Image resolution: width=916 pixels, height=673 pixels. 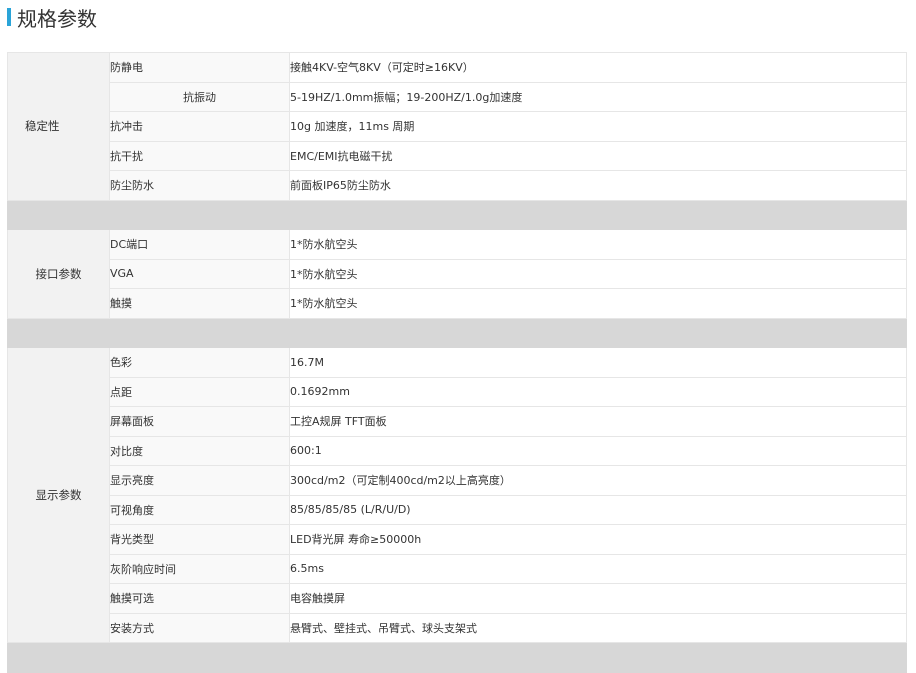 I want to click on param-name: 点距, so click(x=199, y=391).